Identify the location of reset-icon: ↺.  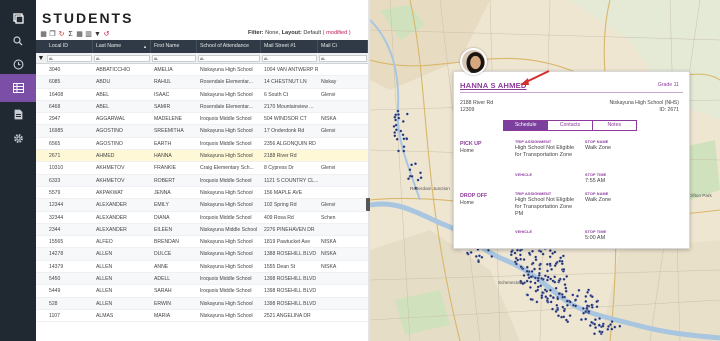
(106, 34).